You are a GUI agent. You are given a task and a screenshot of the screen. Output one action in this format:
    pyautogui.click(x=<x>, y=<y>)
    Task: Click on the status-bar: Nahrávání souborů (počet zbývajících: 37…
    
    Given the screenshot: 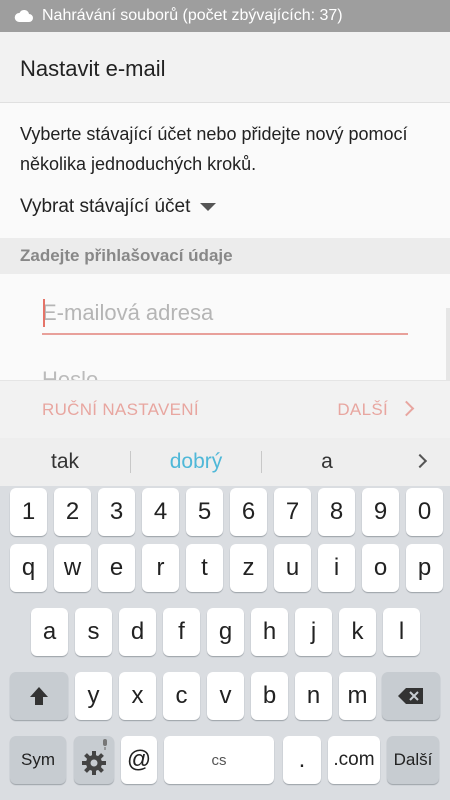 What is the action you would take?
    pyautogui.click(x=225, y=16)
    